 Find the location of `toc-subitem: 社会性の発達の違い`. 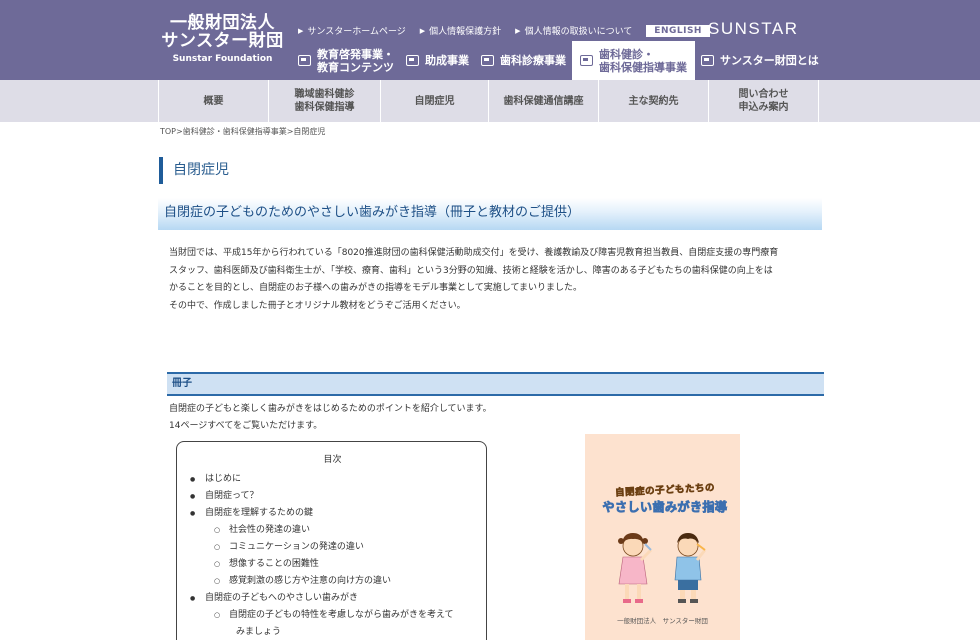

toc-subitem: 社会性の発達の違い is located at coordinates (332, 530).